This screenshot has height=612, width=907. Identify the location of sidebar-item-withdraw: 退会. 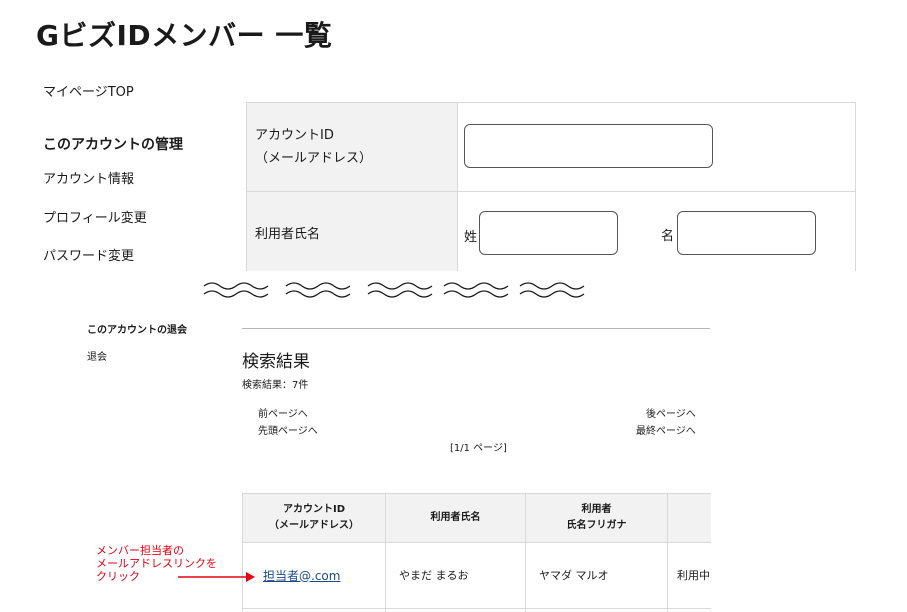
(97, 355).